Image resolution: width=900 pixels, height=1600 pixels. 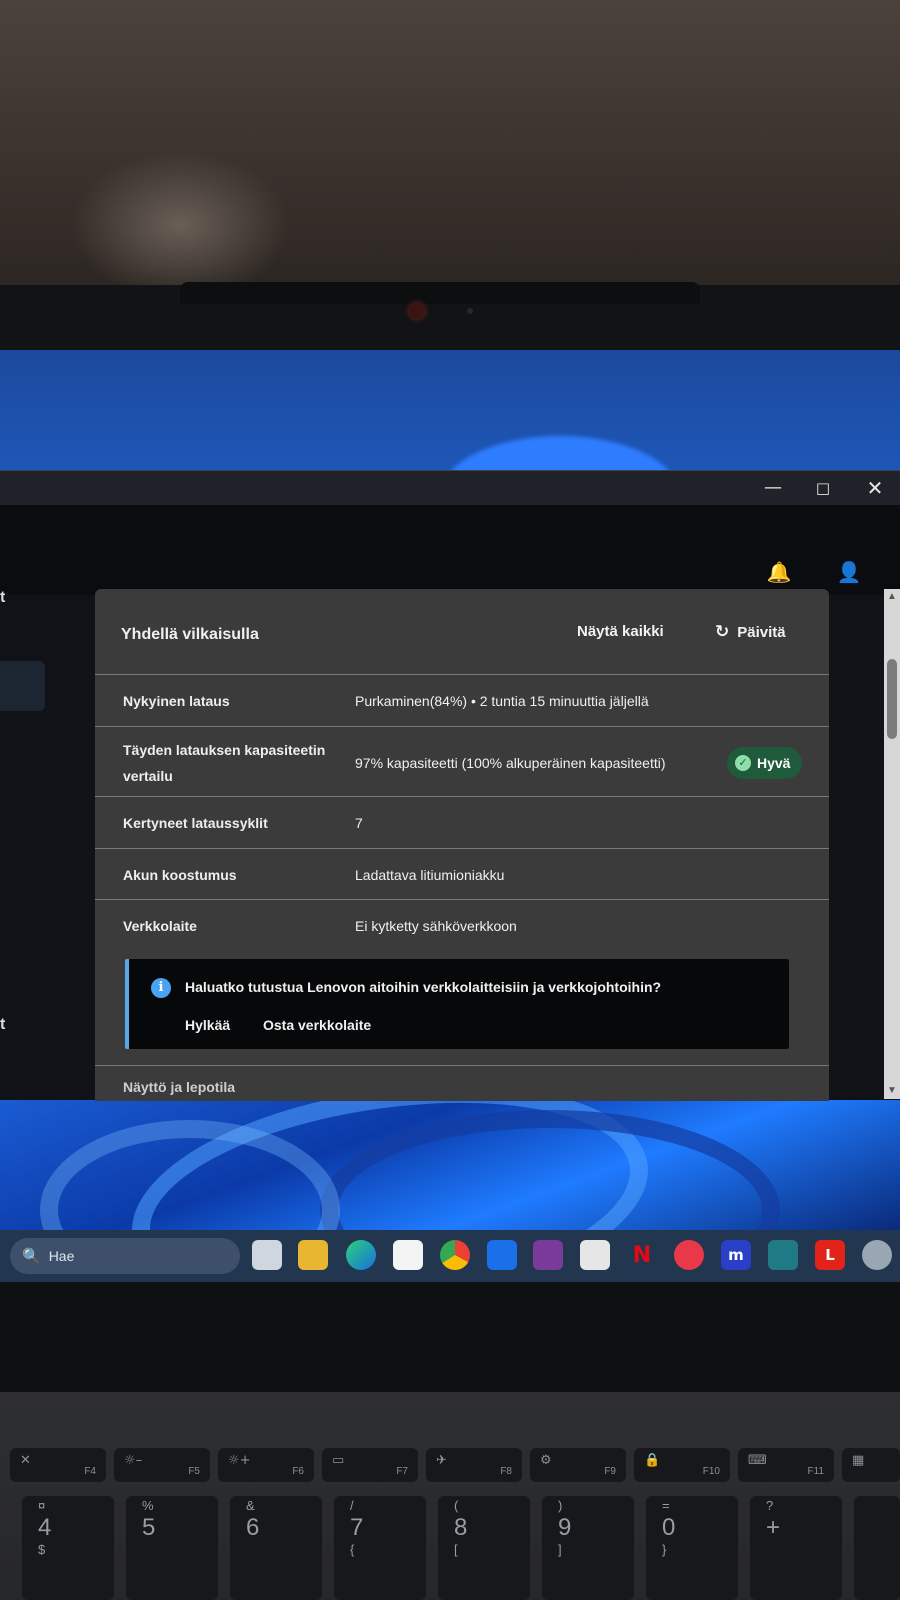 What do you see at coordinates (786, 1465) in the screenshot?
I see `key-f11: ⌨ F11` at bounding box center [786, 1465].